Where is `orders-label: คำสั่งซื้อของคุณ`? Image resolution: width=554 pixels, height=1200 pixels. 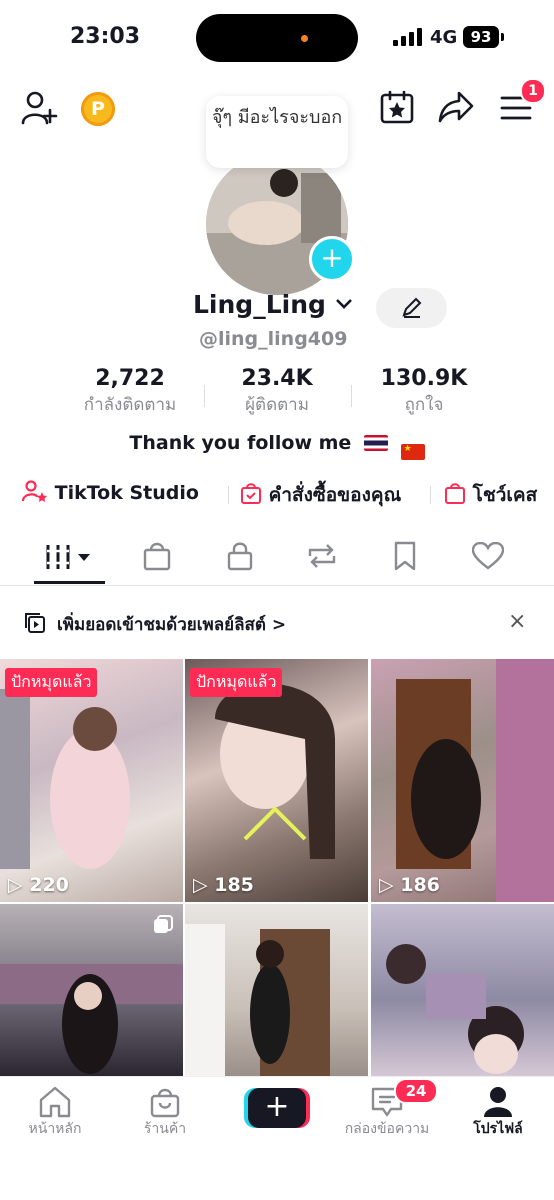
orders-label: คำสั่งซื้อของคุณ is located at coordinates (335, 495).